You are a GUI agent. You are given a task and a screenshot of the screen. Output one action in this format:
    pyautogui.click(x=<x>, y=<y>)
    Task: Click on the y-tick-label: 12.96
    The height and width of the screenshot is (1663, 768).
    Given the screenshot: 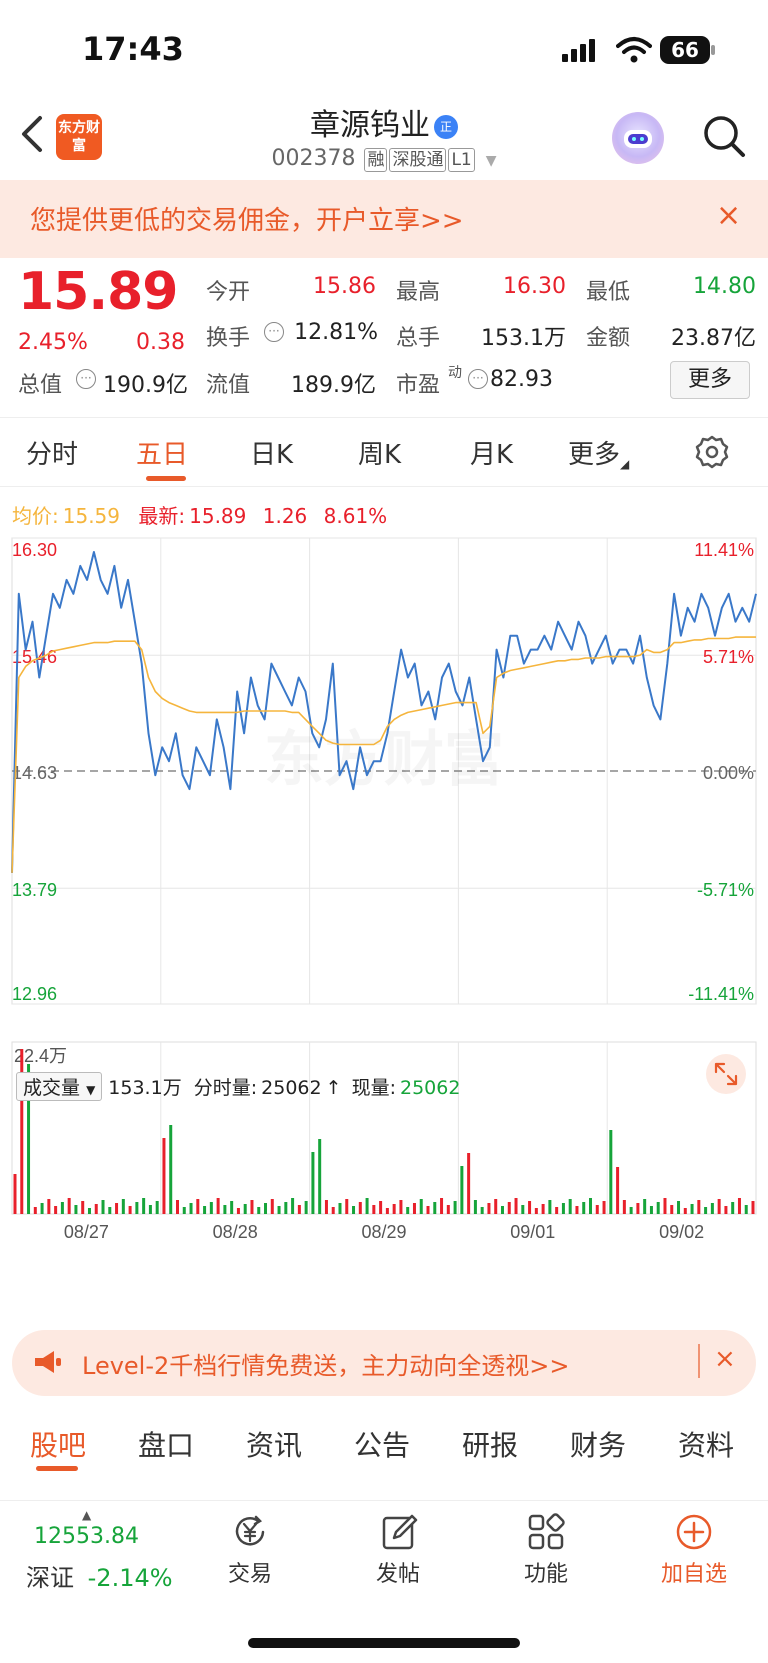 What is the action you would take?
    pyautogui.click(x=34, y=994)
    